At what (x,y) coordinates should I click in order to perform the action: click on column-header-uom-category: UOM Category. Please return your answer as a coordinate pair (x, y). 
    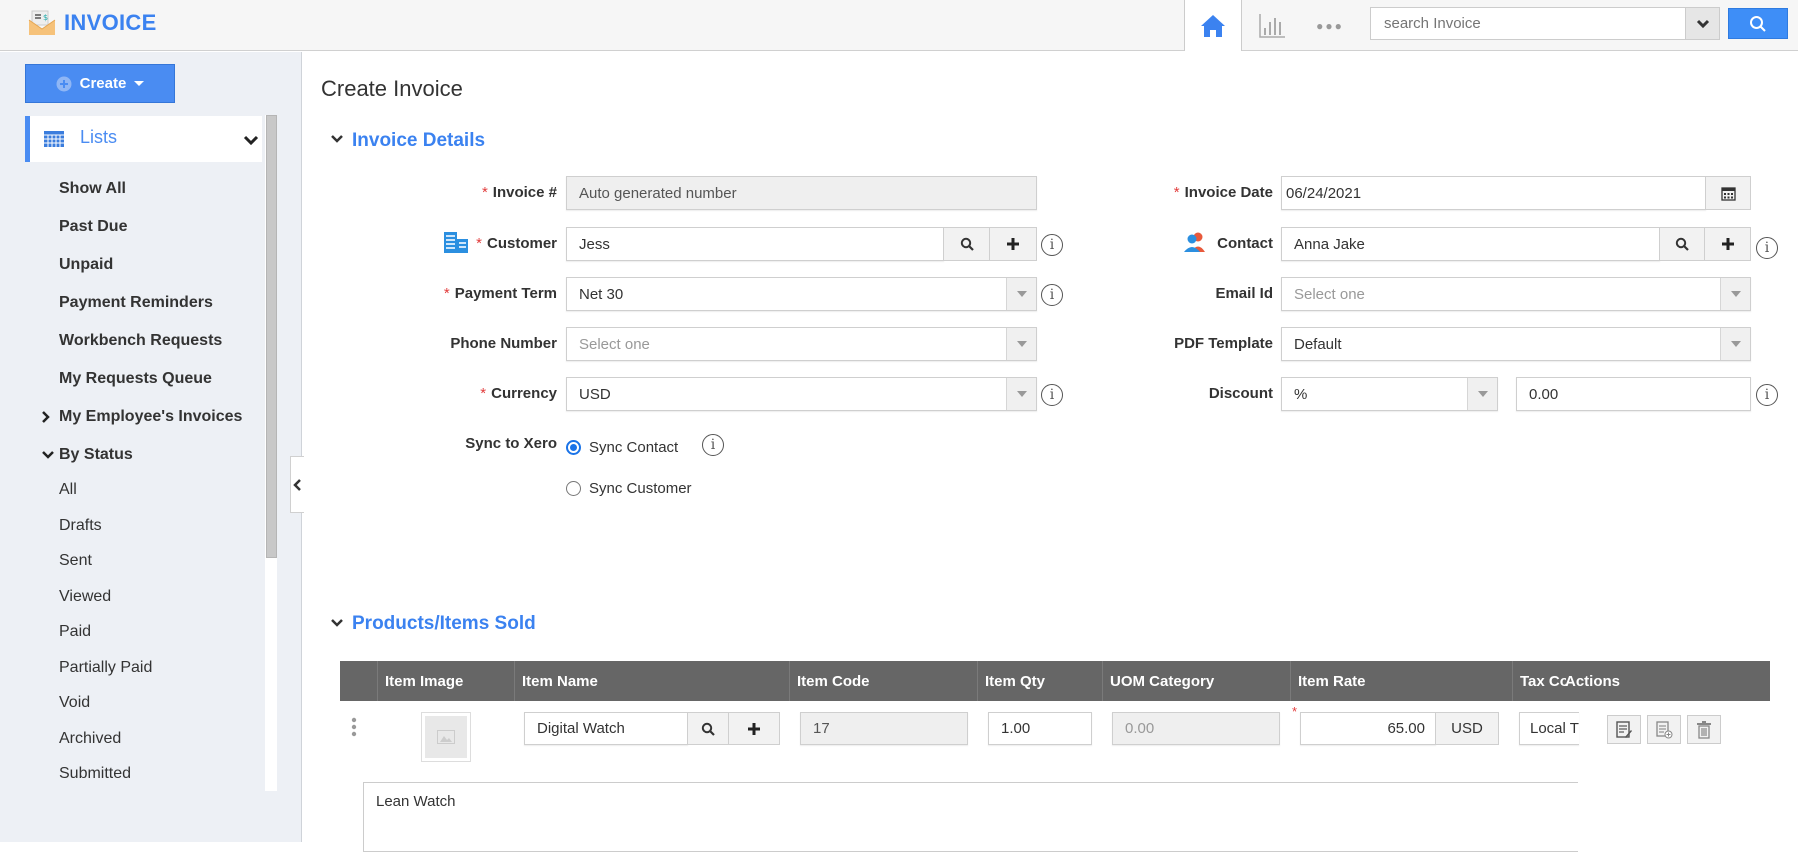
    Looking at the image, I should click on (1196, 681).